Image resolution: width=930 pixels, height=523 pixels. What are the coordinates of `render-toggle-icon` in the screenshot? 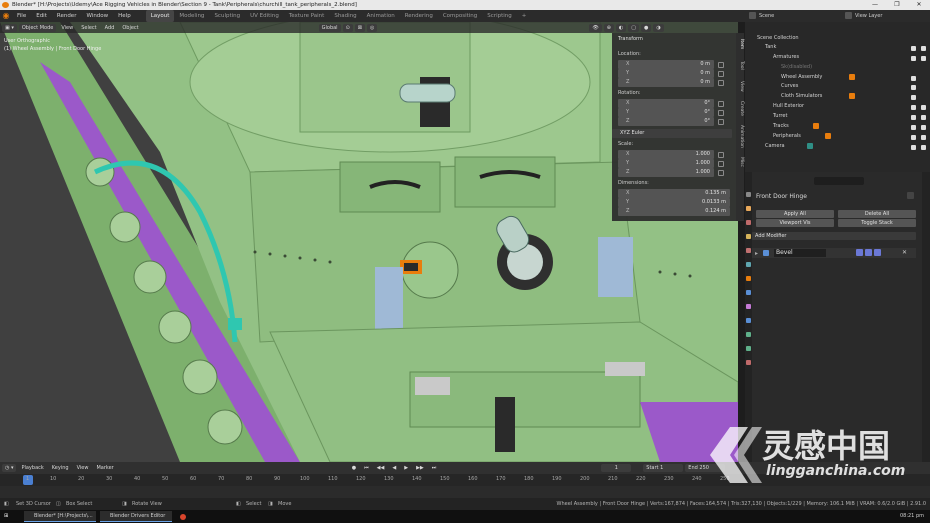 It's located at (877, 252).